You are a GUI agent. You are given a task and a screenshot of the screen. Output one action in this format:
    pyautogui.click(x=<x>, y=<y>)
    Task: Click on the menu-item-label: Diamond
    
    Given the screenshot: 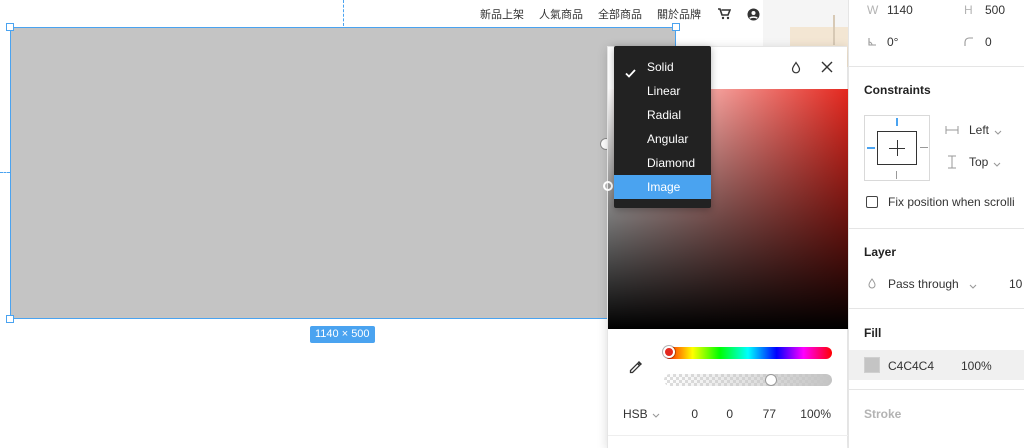 What is the action you would take?
    pyautogui.click(x=671, y=163)
    